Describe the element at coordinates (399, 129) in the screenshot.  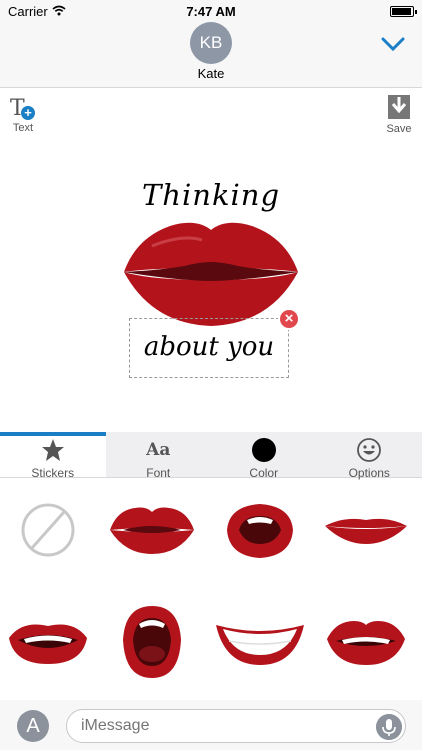
I see `save-label: Save` at that location.